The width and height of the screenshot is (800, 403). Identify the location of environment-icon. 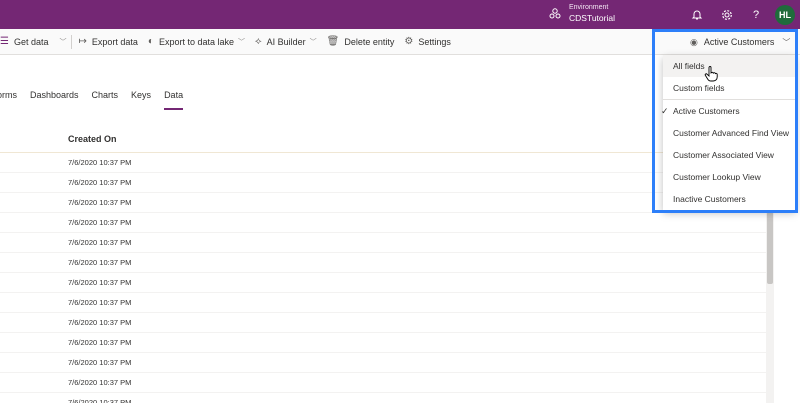
(555, 13).